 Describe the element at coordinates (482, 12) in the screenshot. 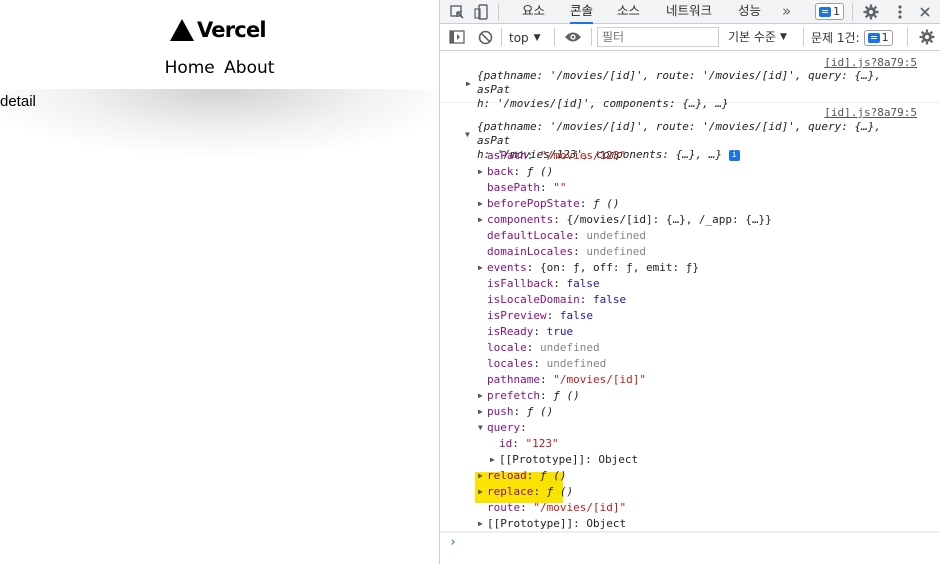

I see `device-toolbar-icon` at that location.